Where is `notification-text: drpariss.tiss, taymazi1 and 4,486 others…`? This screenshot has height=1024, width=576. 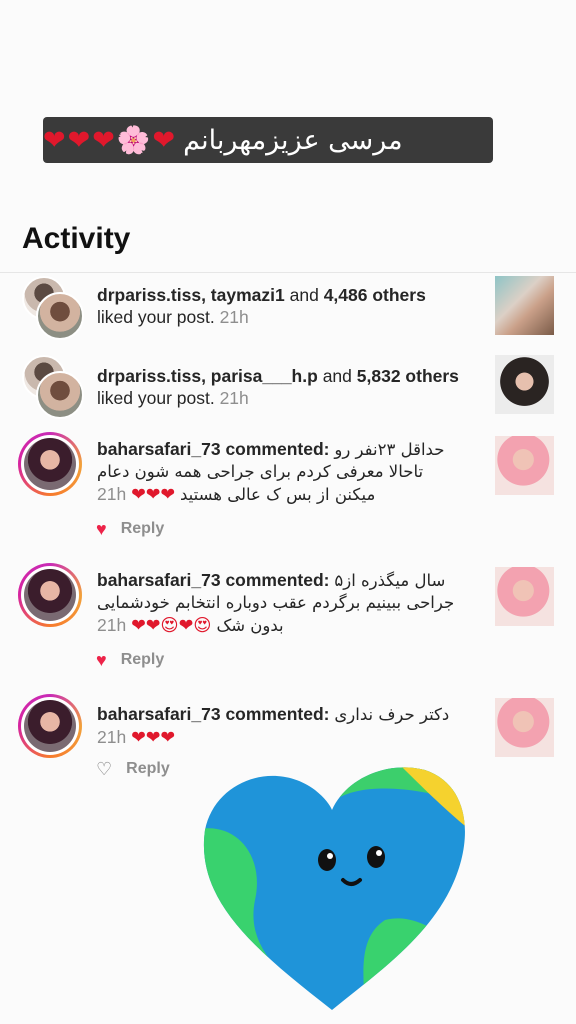 notification-text: drpariss.tiss, taymazi1 and 4,486 others… is located at coordinates (261, 306).